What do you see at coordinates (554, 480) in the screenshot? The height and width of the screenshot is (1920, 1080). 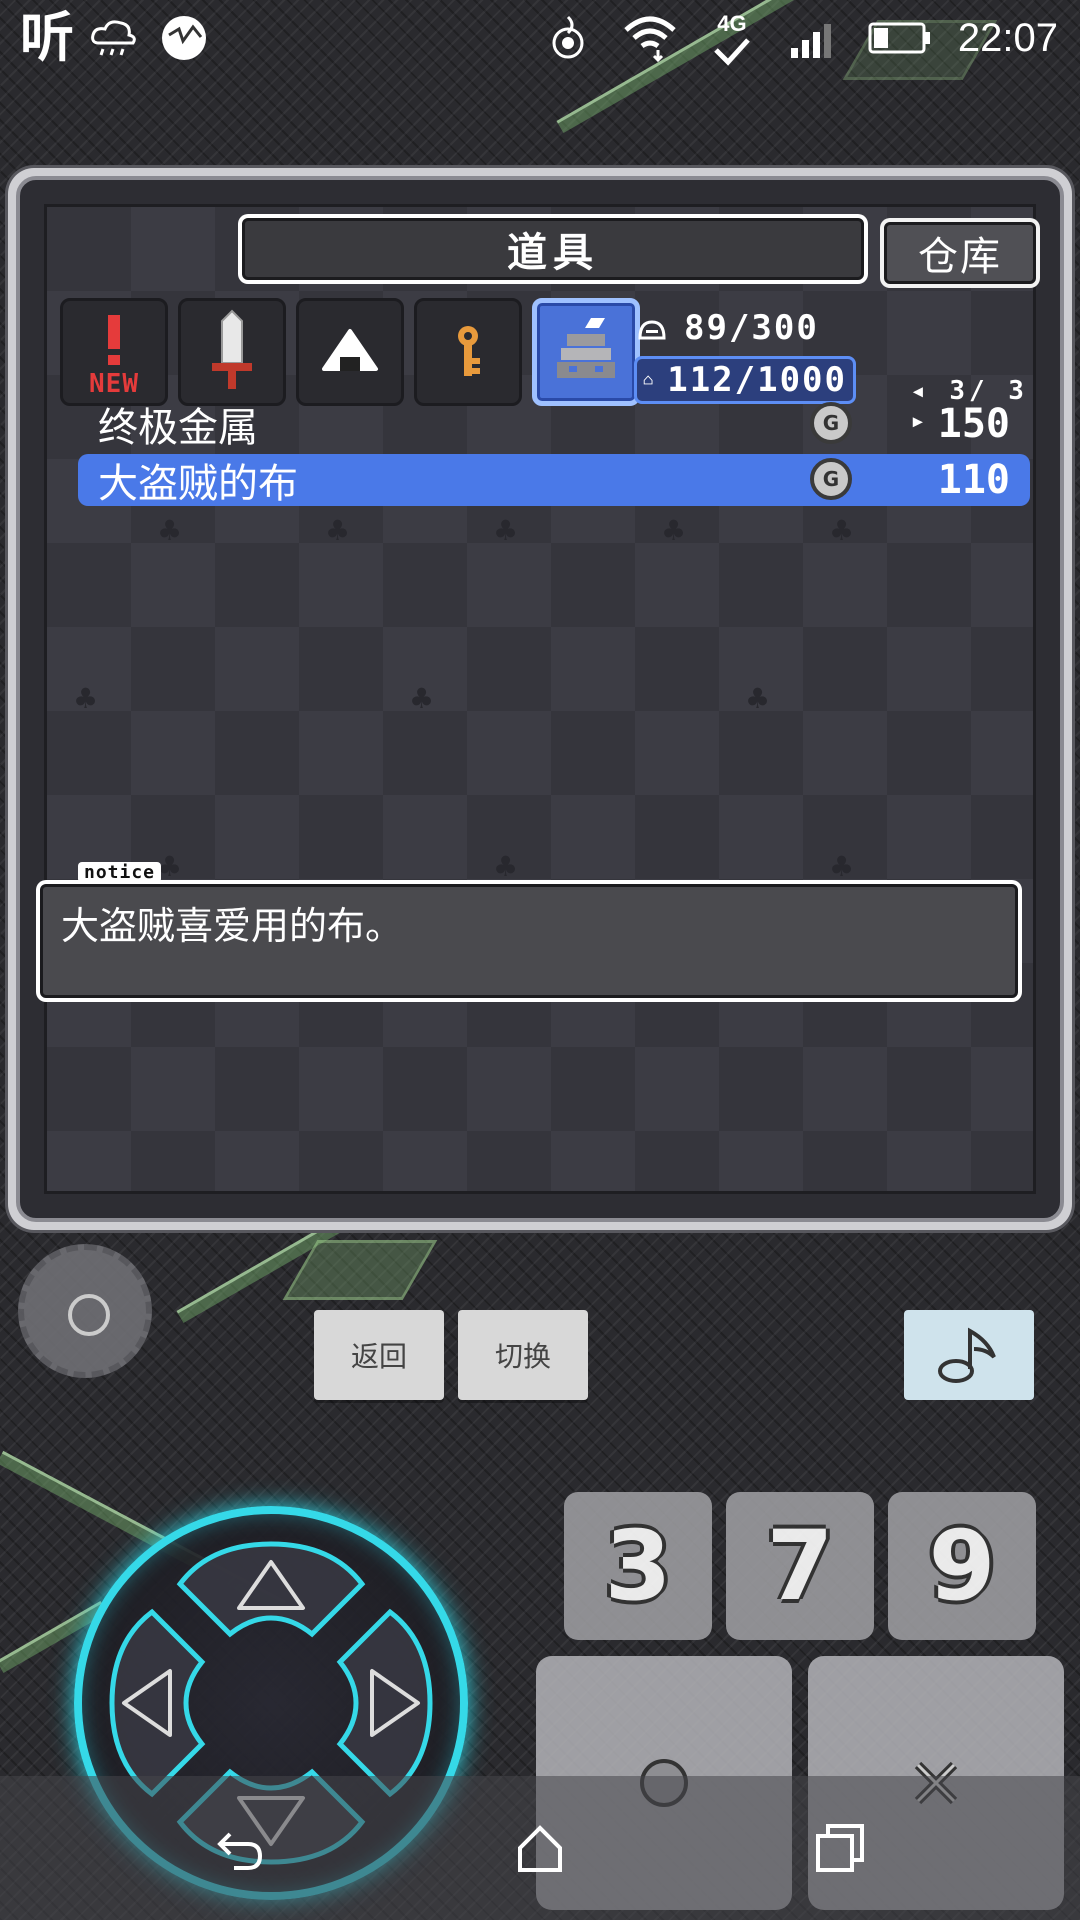 I see `list-item-selected: 大盗贼的布 G 110` at bounding box center [554, 480].